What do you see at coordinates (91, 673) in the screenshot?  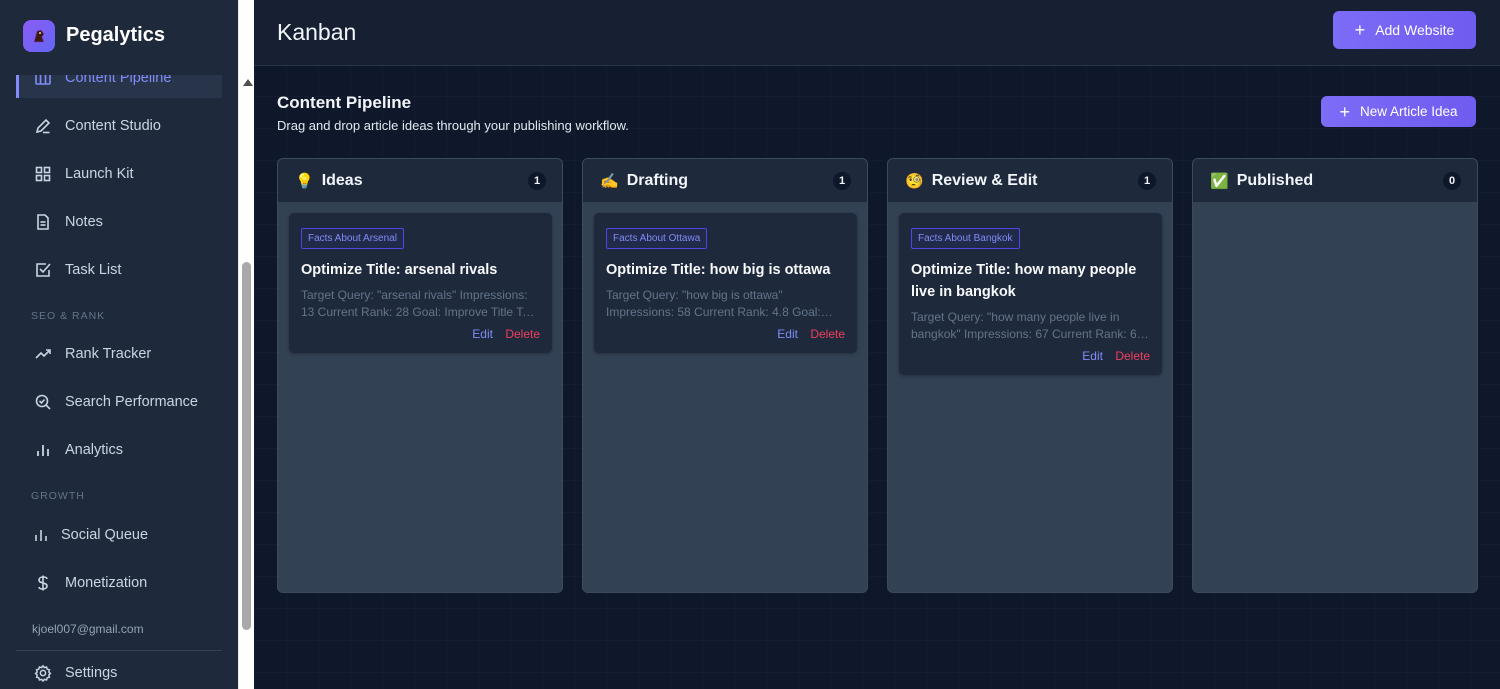 I see `sidebar-item-label: Settings` at bounding box center [91, 673].